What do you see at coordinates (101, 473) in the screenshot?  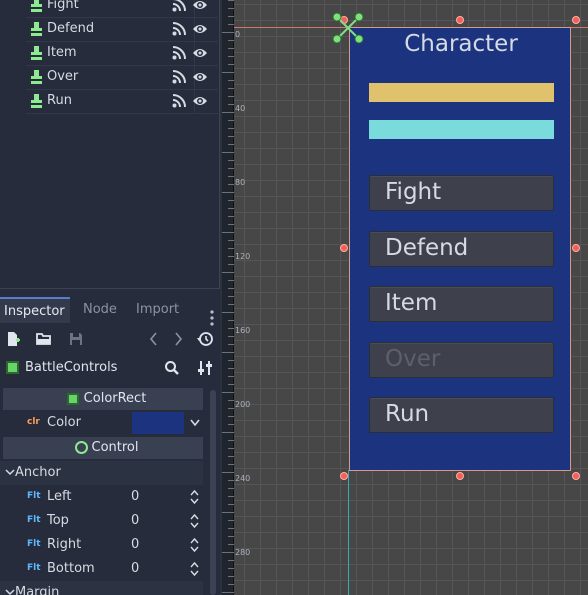 I see `group-anchor: Anchor` at bounding box center [101, 473].